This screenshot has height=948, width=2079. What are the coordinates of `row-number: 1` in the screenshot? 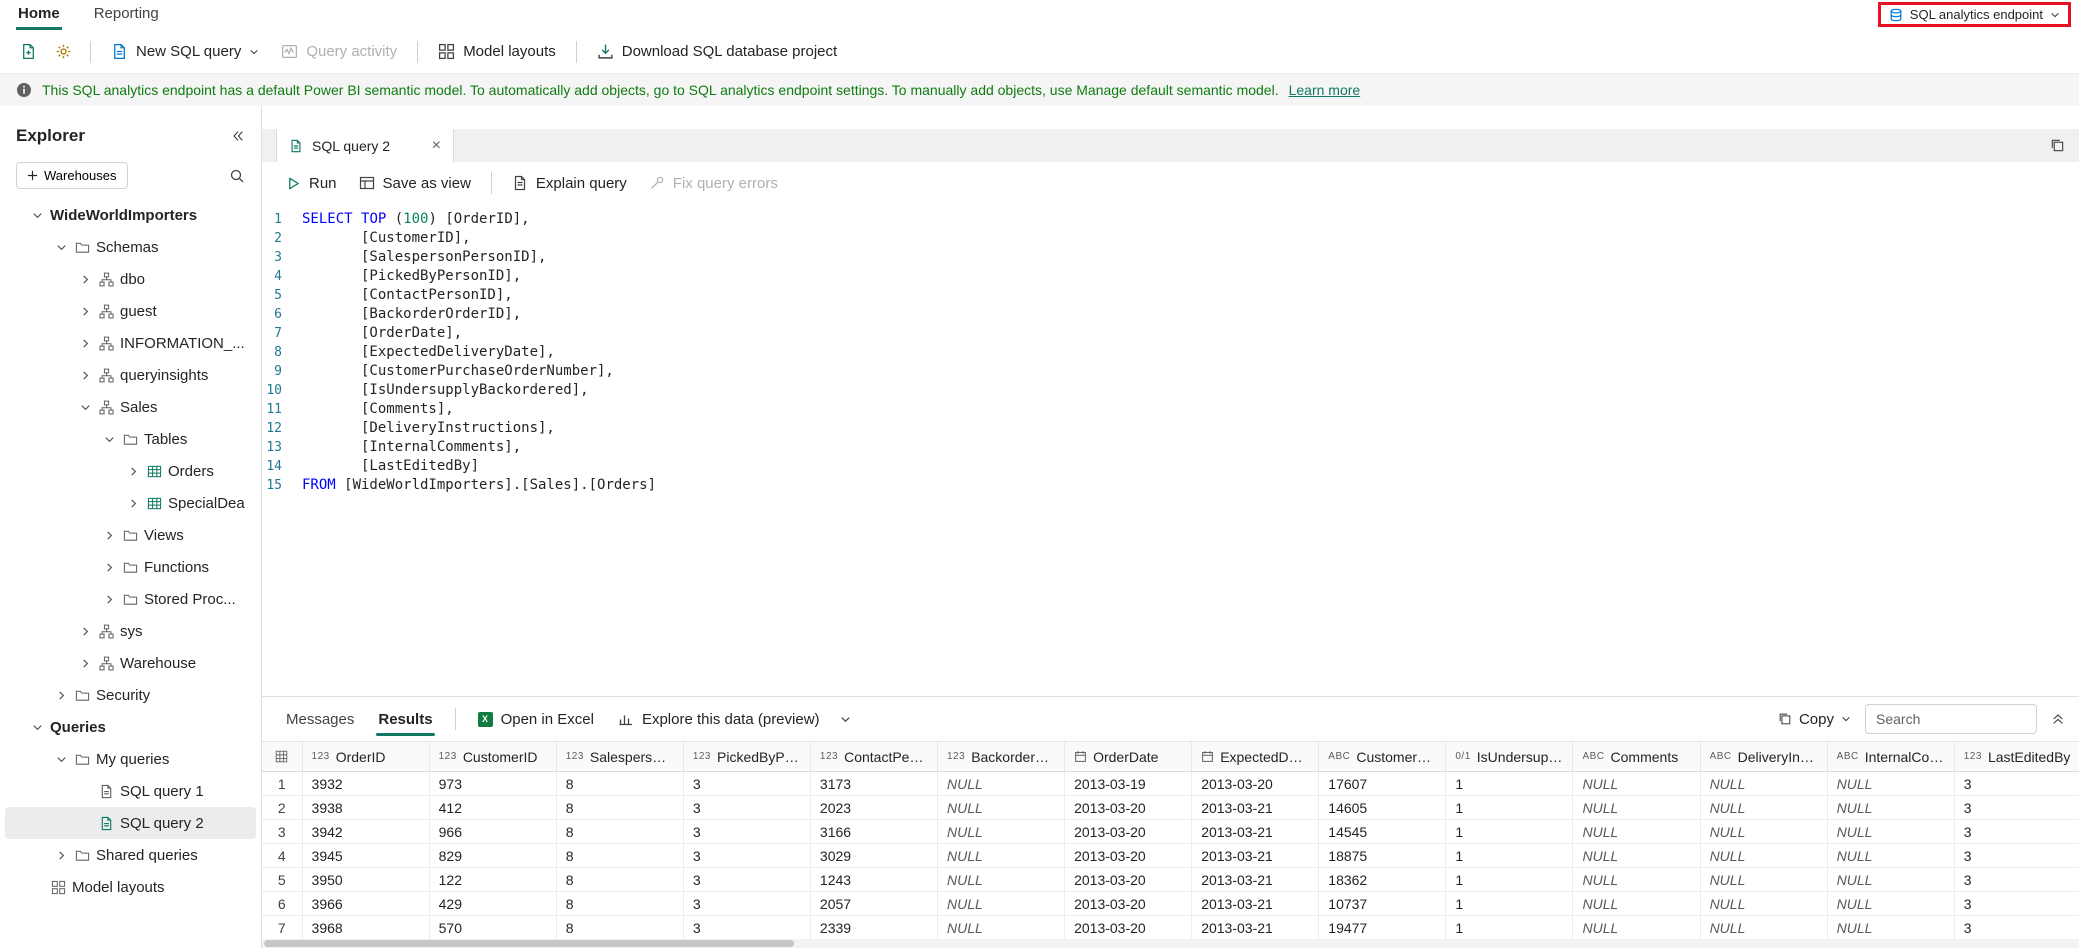 It's located at (282, 783).